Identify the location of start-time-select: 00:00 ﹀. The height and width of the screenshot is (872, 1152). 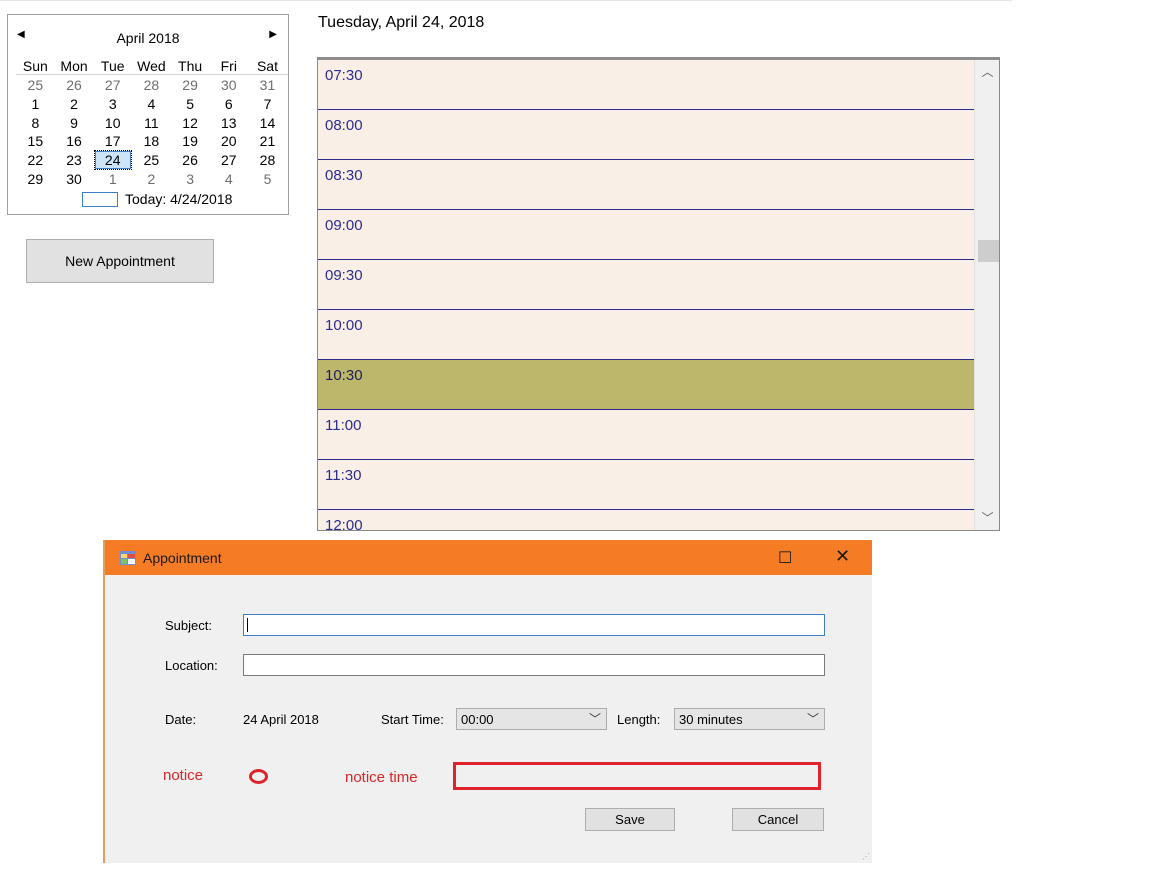
(531, 719).